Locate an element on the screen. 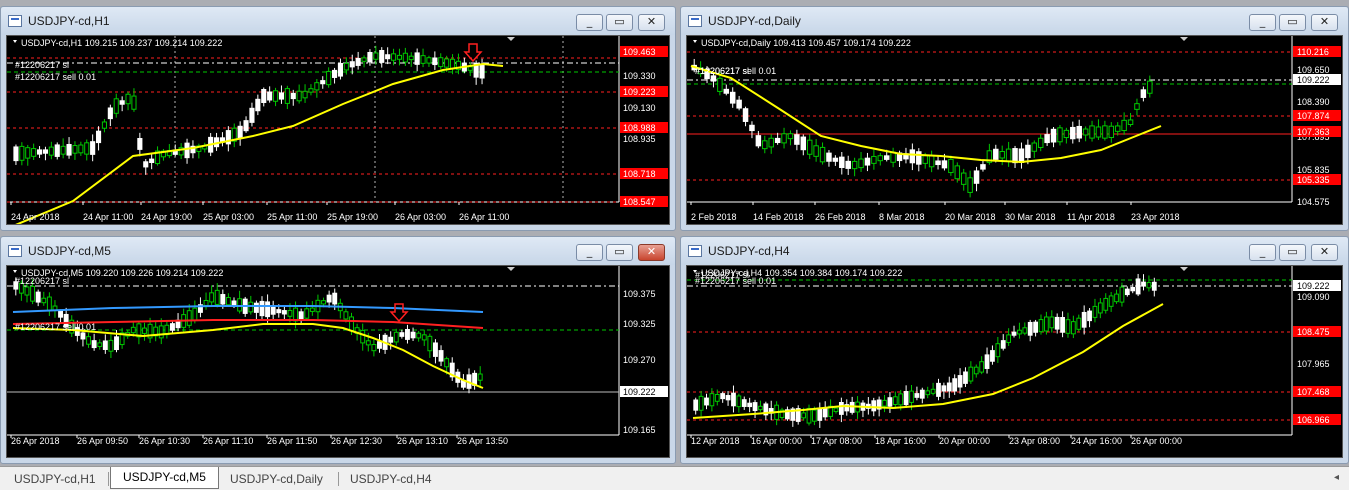 This screenshot has height=490, width=1349. titlebar: USDJPY-cd,H4 _ ▭ ✕ is located at coordinates (1014, 251).